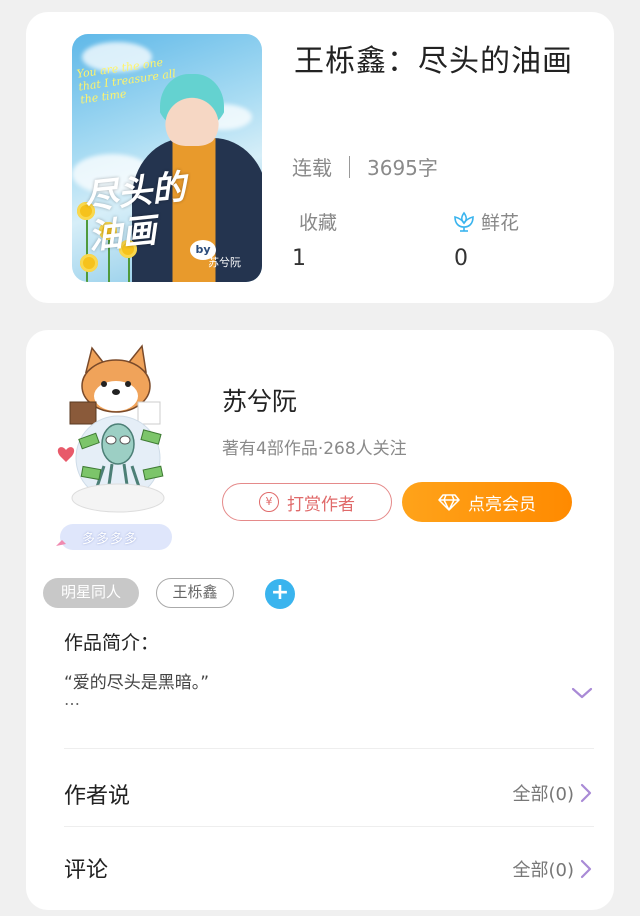  Describe the element at coordinates (433, 61) in the screenshot. I see `book-title: 王栎鑫：尽头的油画` at that location.